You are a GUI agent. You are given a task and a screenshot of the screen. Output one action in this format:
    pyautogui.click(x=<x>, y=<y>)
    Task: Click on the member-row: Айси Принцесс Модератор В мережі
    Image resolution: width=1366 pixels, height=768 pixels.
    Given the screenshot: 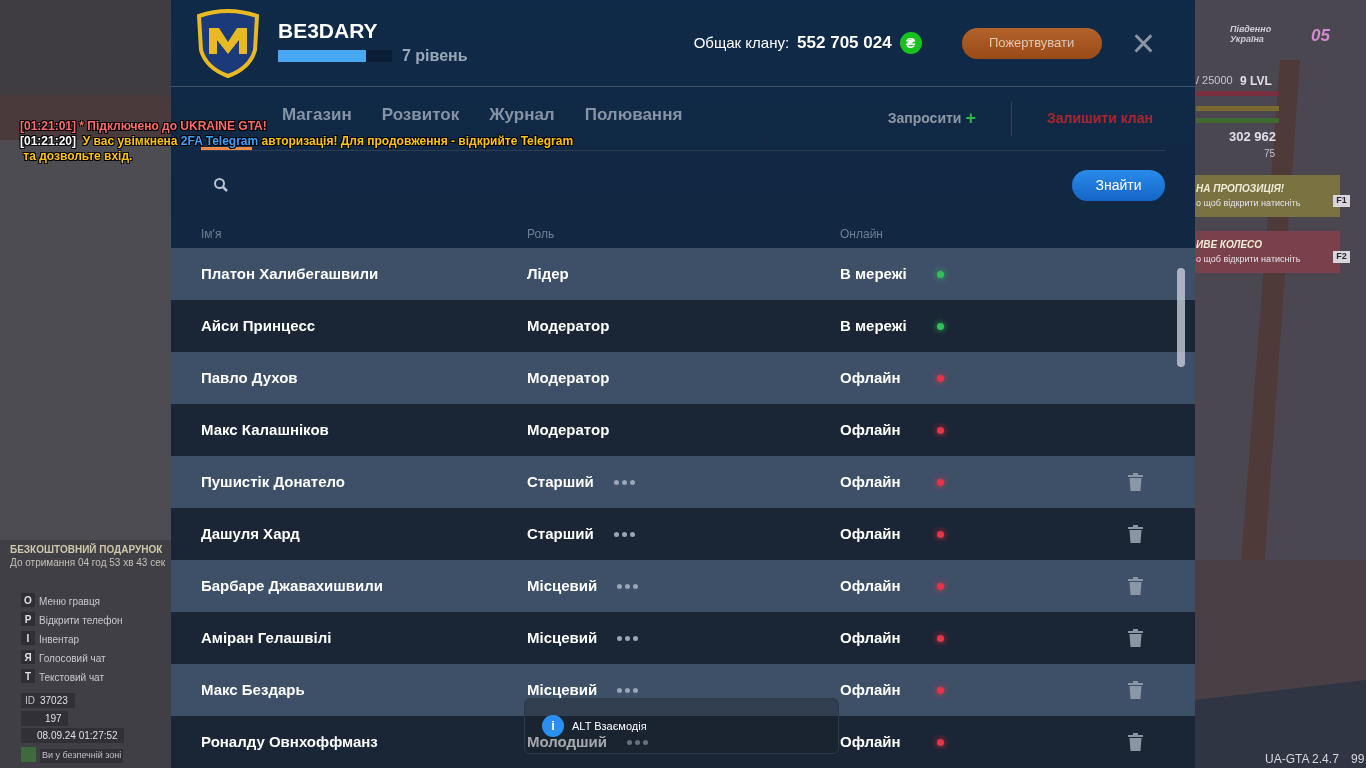 What is the action you would take?
    pyautogui.click(x=683, y=326)
    